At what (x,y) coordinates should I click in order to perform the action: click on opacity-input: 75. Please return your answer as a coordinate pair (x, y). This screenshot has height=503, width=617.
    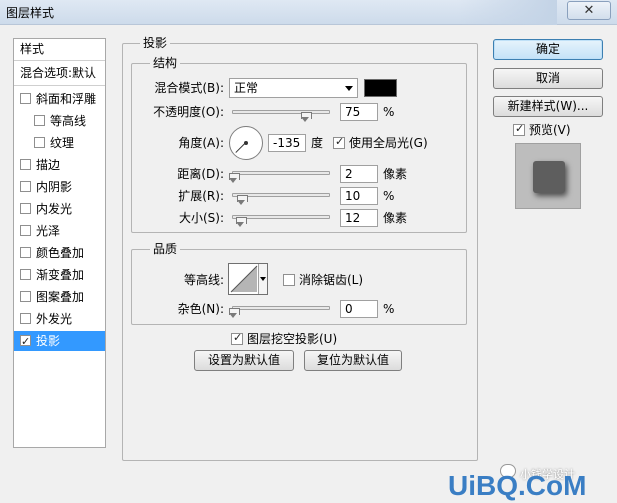
    Looking at the image, I should click on (359, 112).